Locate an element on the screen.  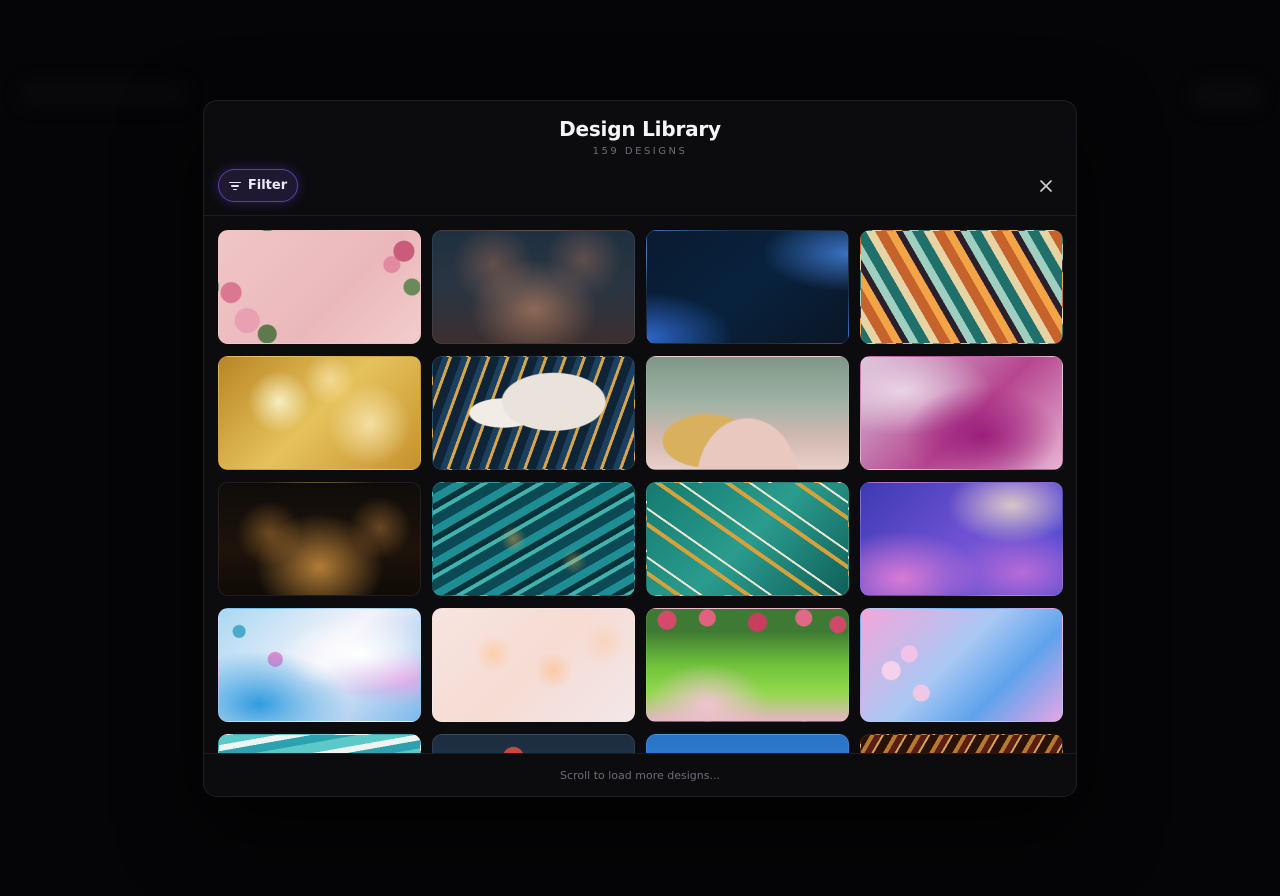
modal-header: Design Library 159 DESIGNS Filter is located at coordinates (640, 158).